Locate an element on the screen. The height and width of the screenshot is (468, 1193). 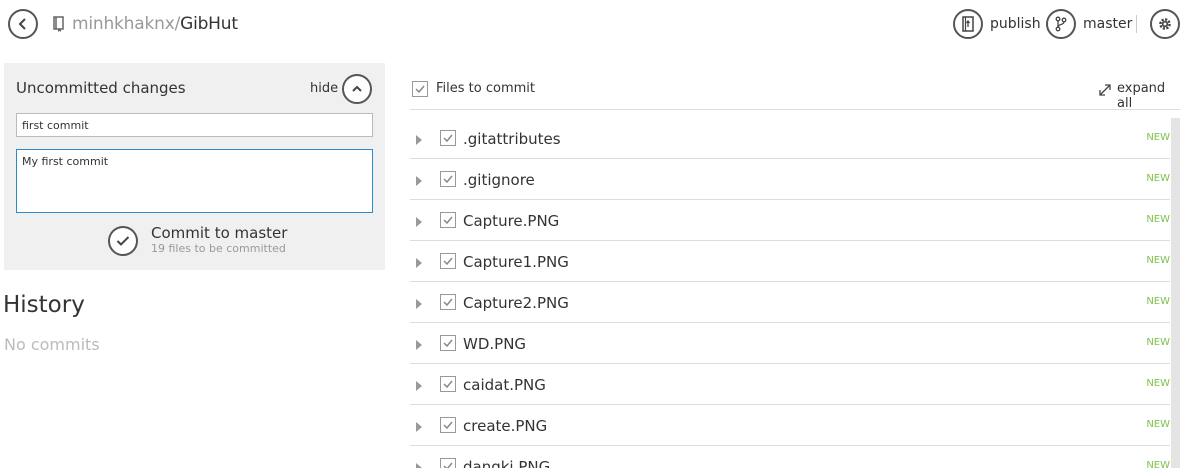
commit-button is located at coordinates (123, 241).